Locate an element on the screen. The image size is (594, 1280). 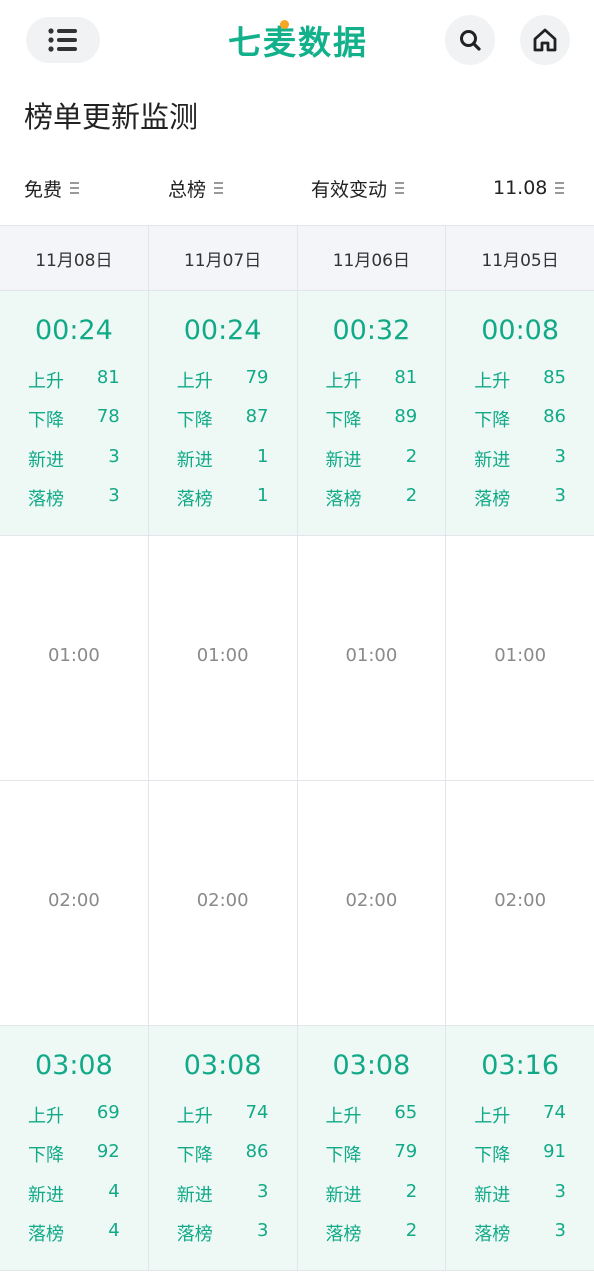
stat-down: 下降 87 is located at coordinates (222, 418).